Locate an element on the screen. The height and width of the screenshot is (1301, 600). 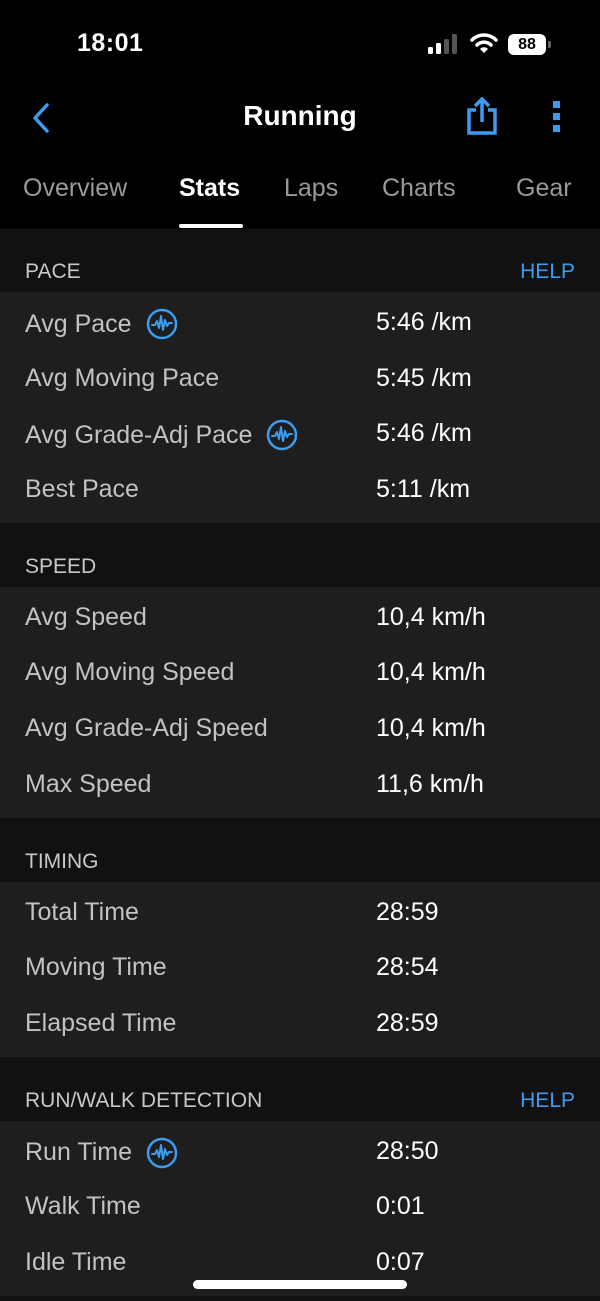
stat-label-text: Elapsed Time is located at coordinates (101, 1022).